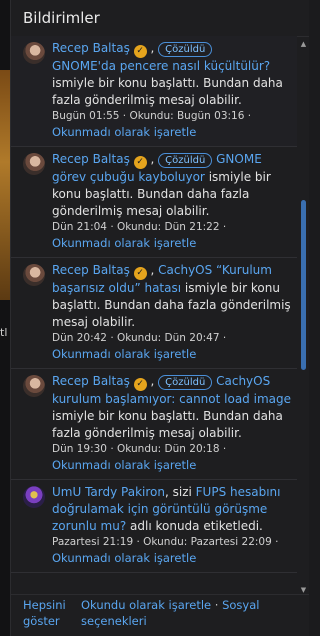 The width and height of the screenshot is (320, 636). I want to click on mark-all-read-link: Okundu olarak işaretle, so click(146, 605).